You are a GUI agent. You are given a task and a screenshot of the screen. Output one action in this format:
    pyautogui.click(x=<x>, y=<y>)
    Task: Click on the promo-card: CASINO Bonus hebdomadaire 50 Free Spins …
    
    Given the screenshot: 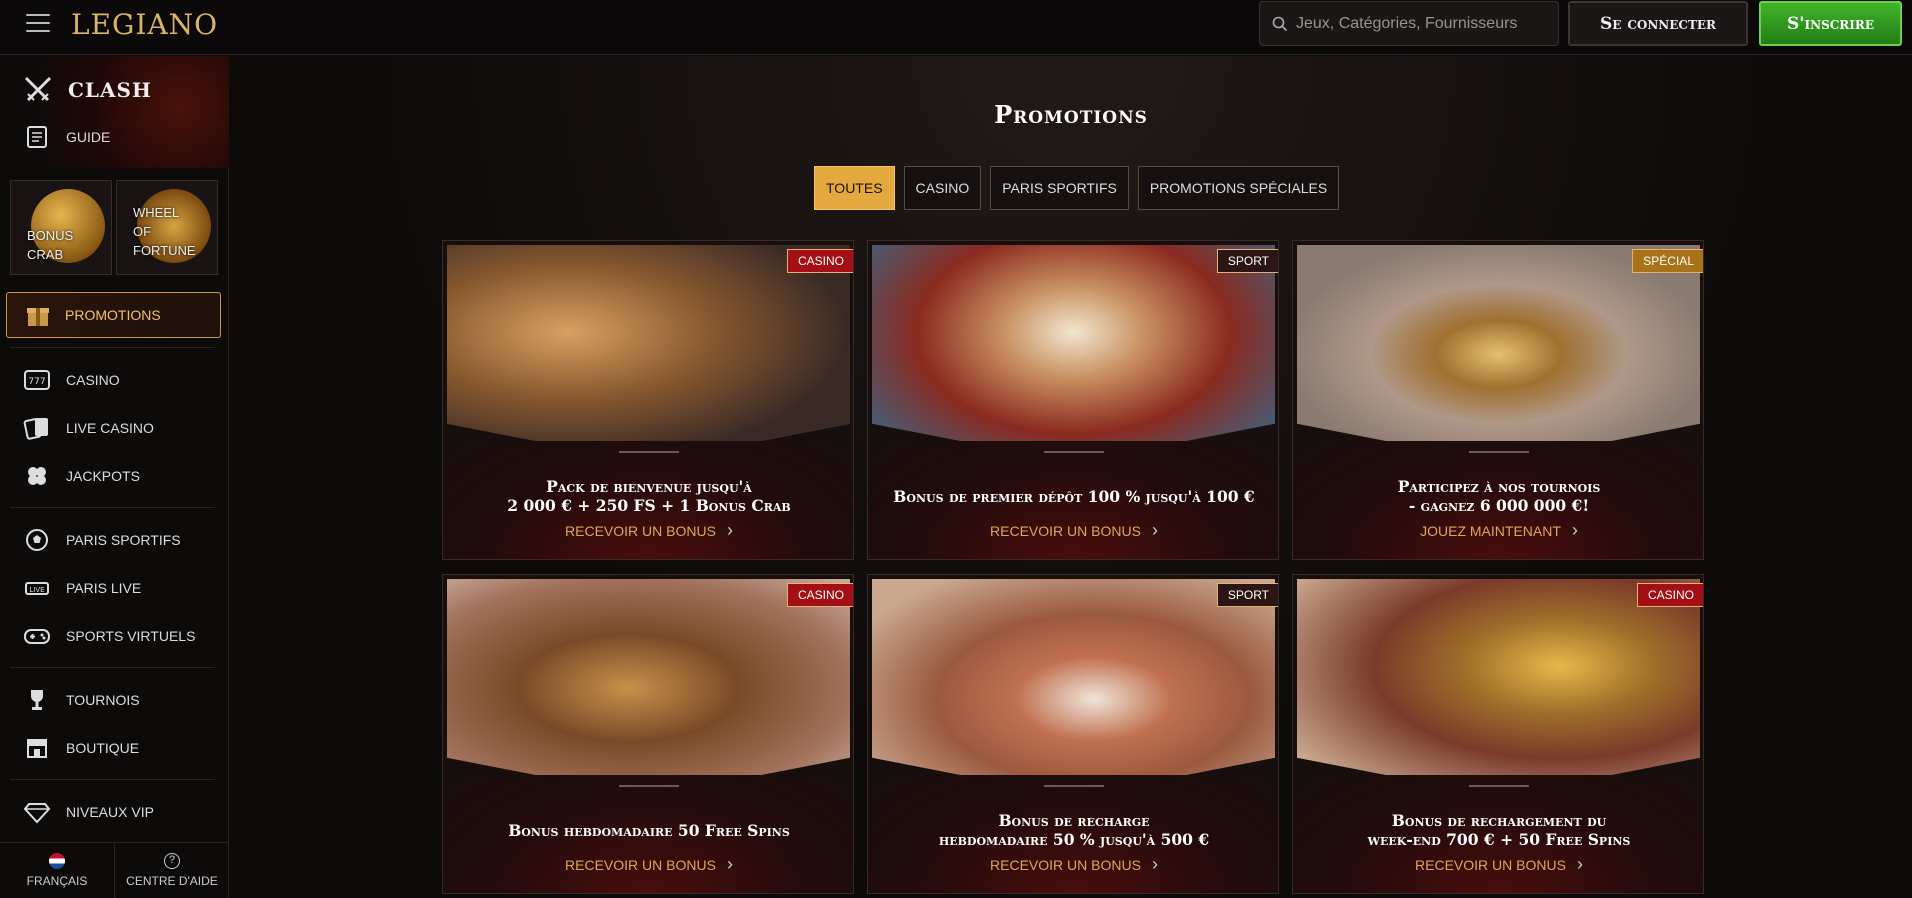 What is the action you would take?
    pyautogui.click(x=648, y=734)
    